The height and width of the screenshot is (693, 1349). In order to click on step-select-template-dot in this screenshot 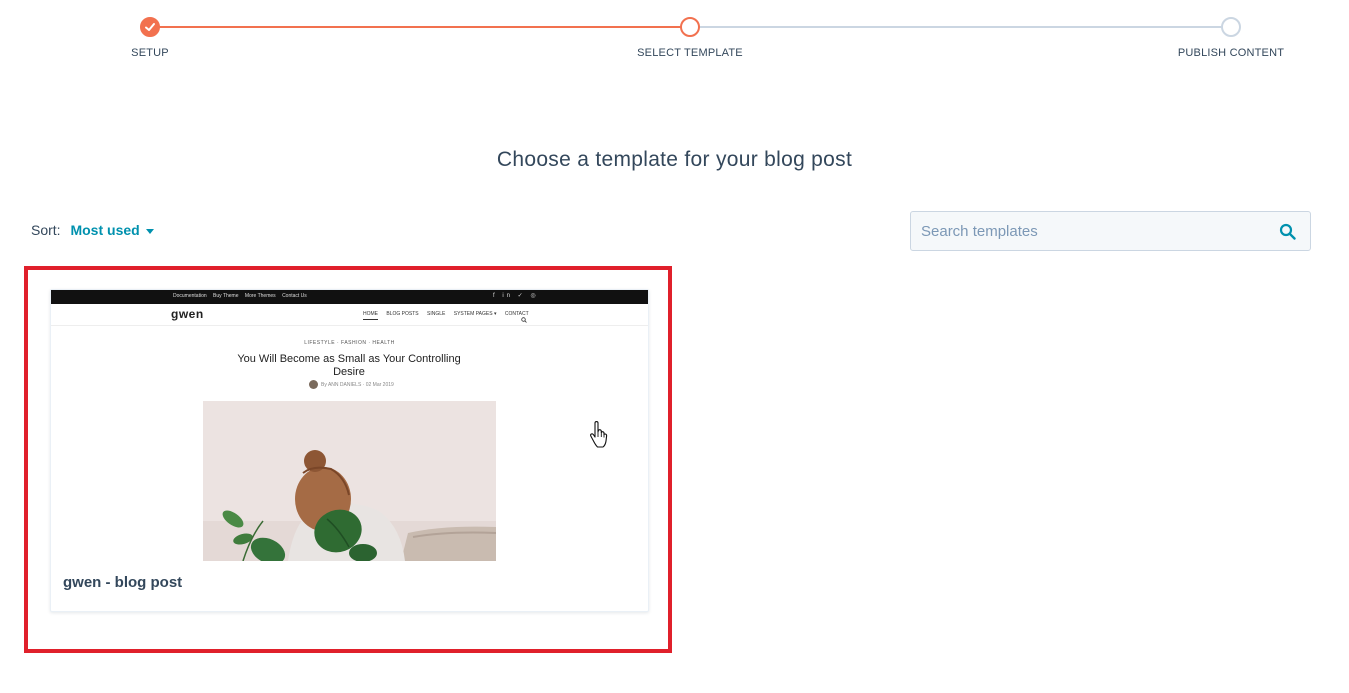, I will do `click(690, 27)`.